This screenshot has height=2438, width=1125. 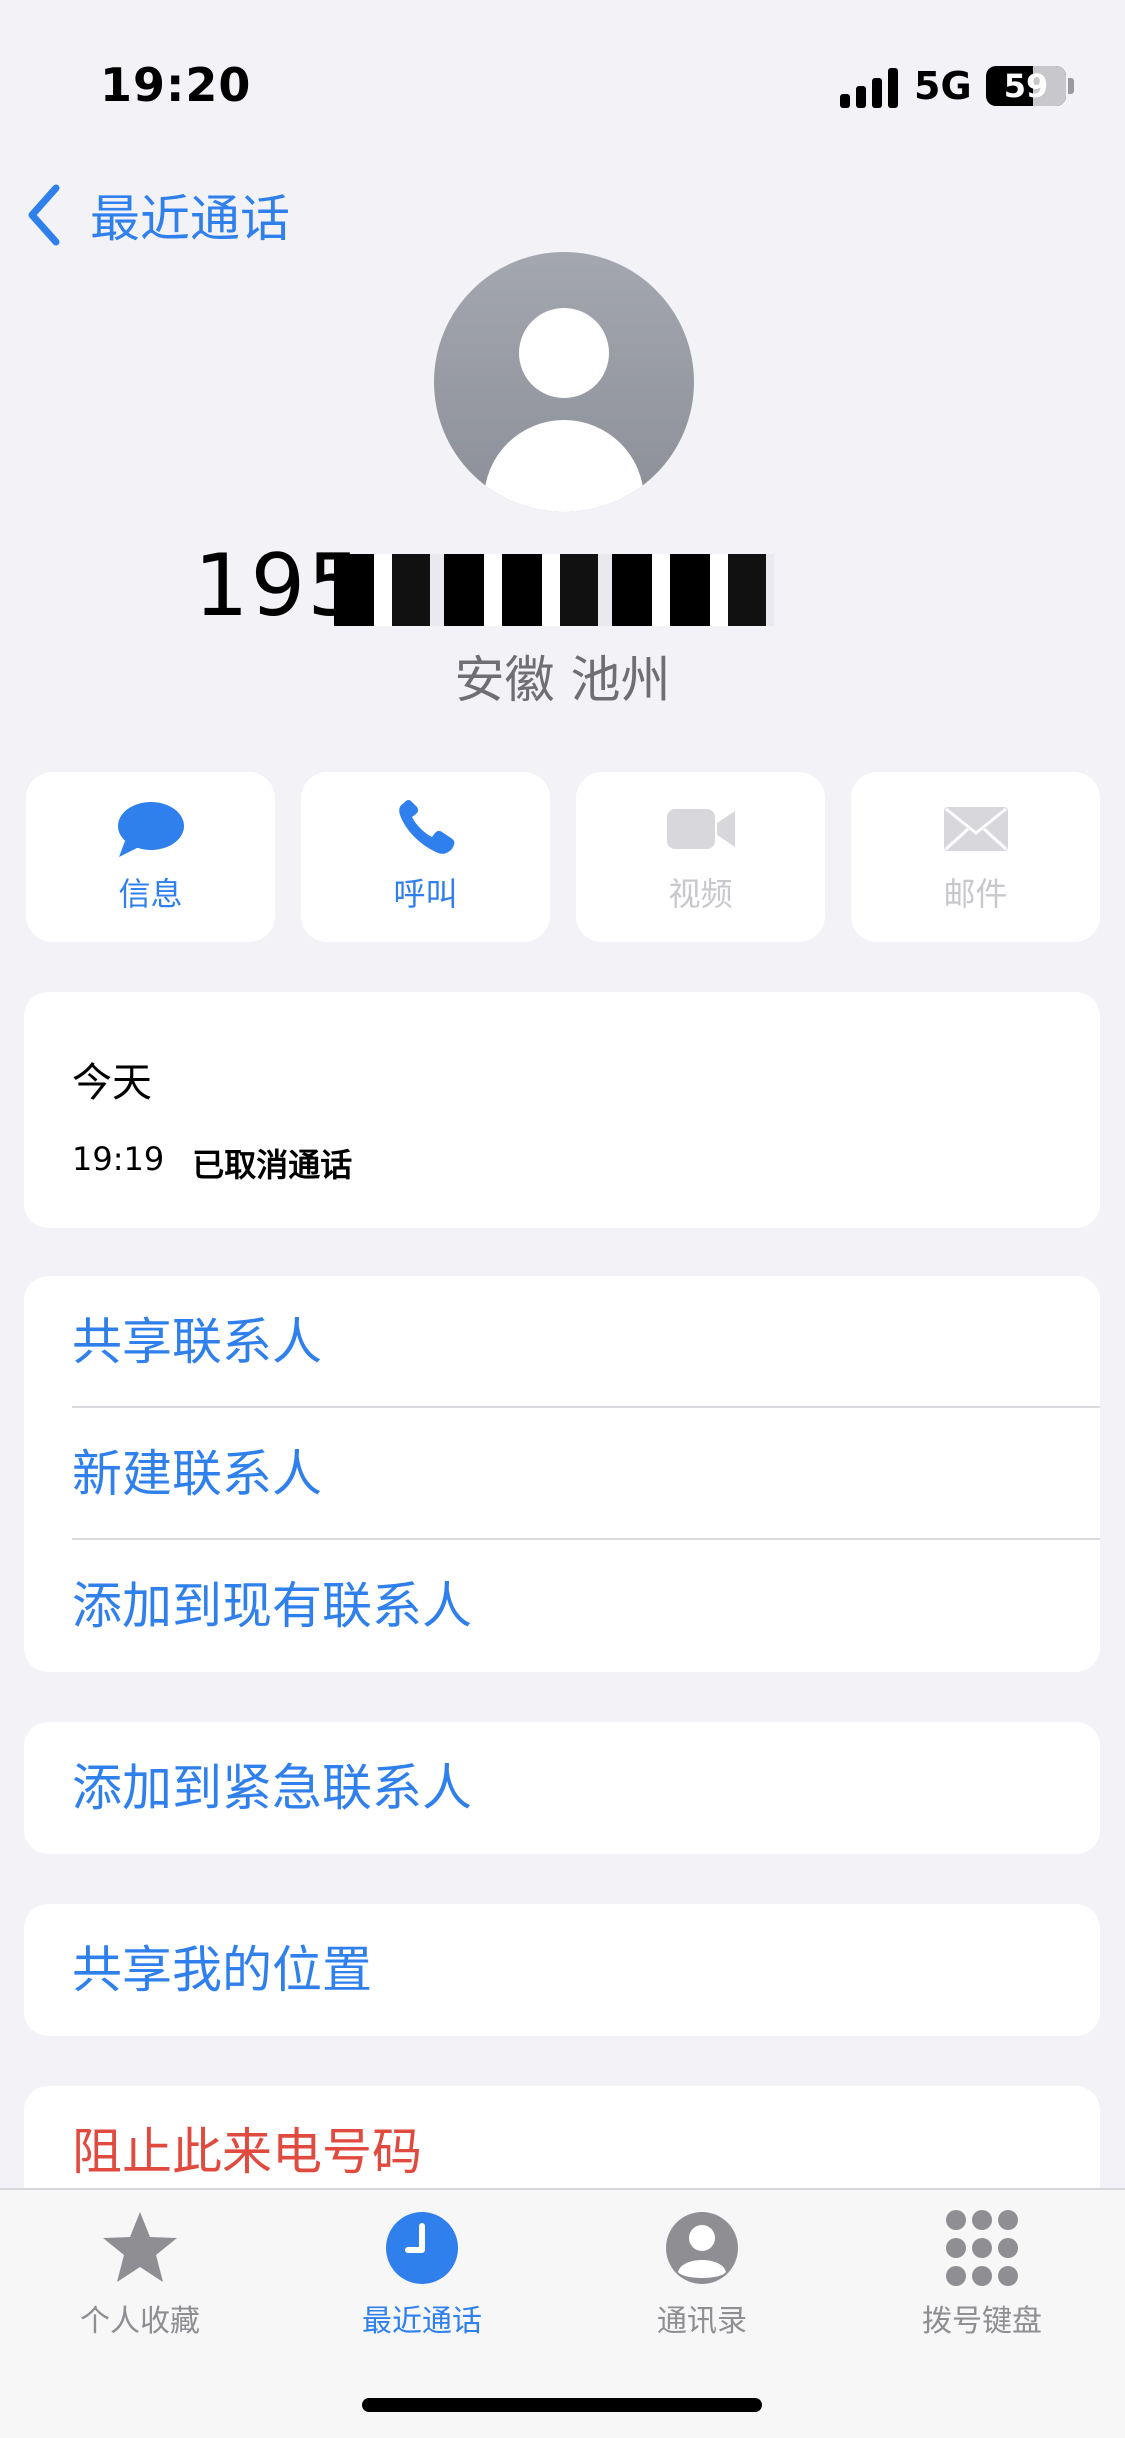 I want to click on phone-number: 1950000000000, so click(x=562, y=586).